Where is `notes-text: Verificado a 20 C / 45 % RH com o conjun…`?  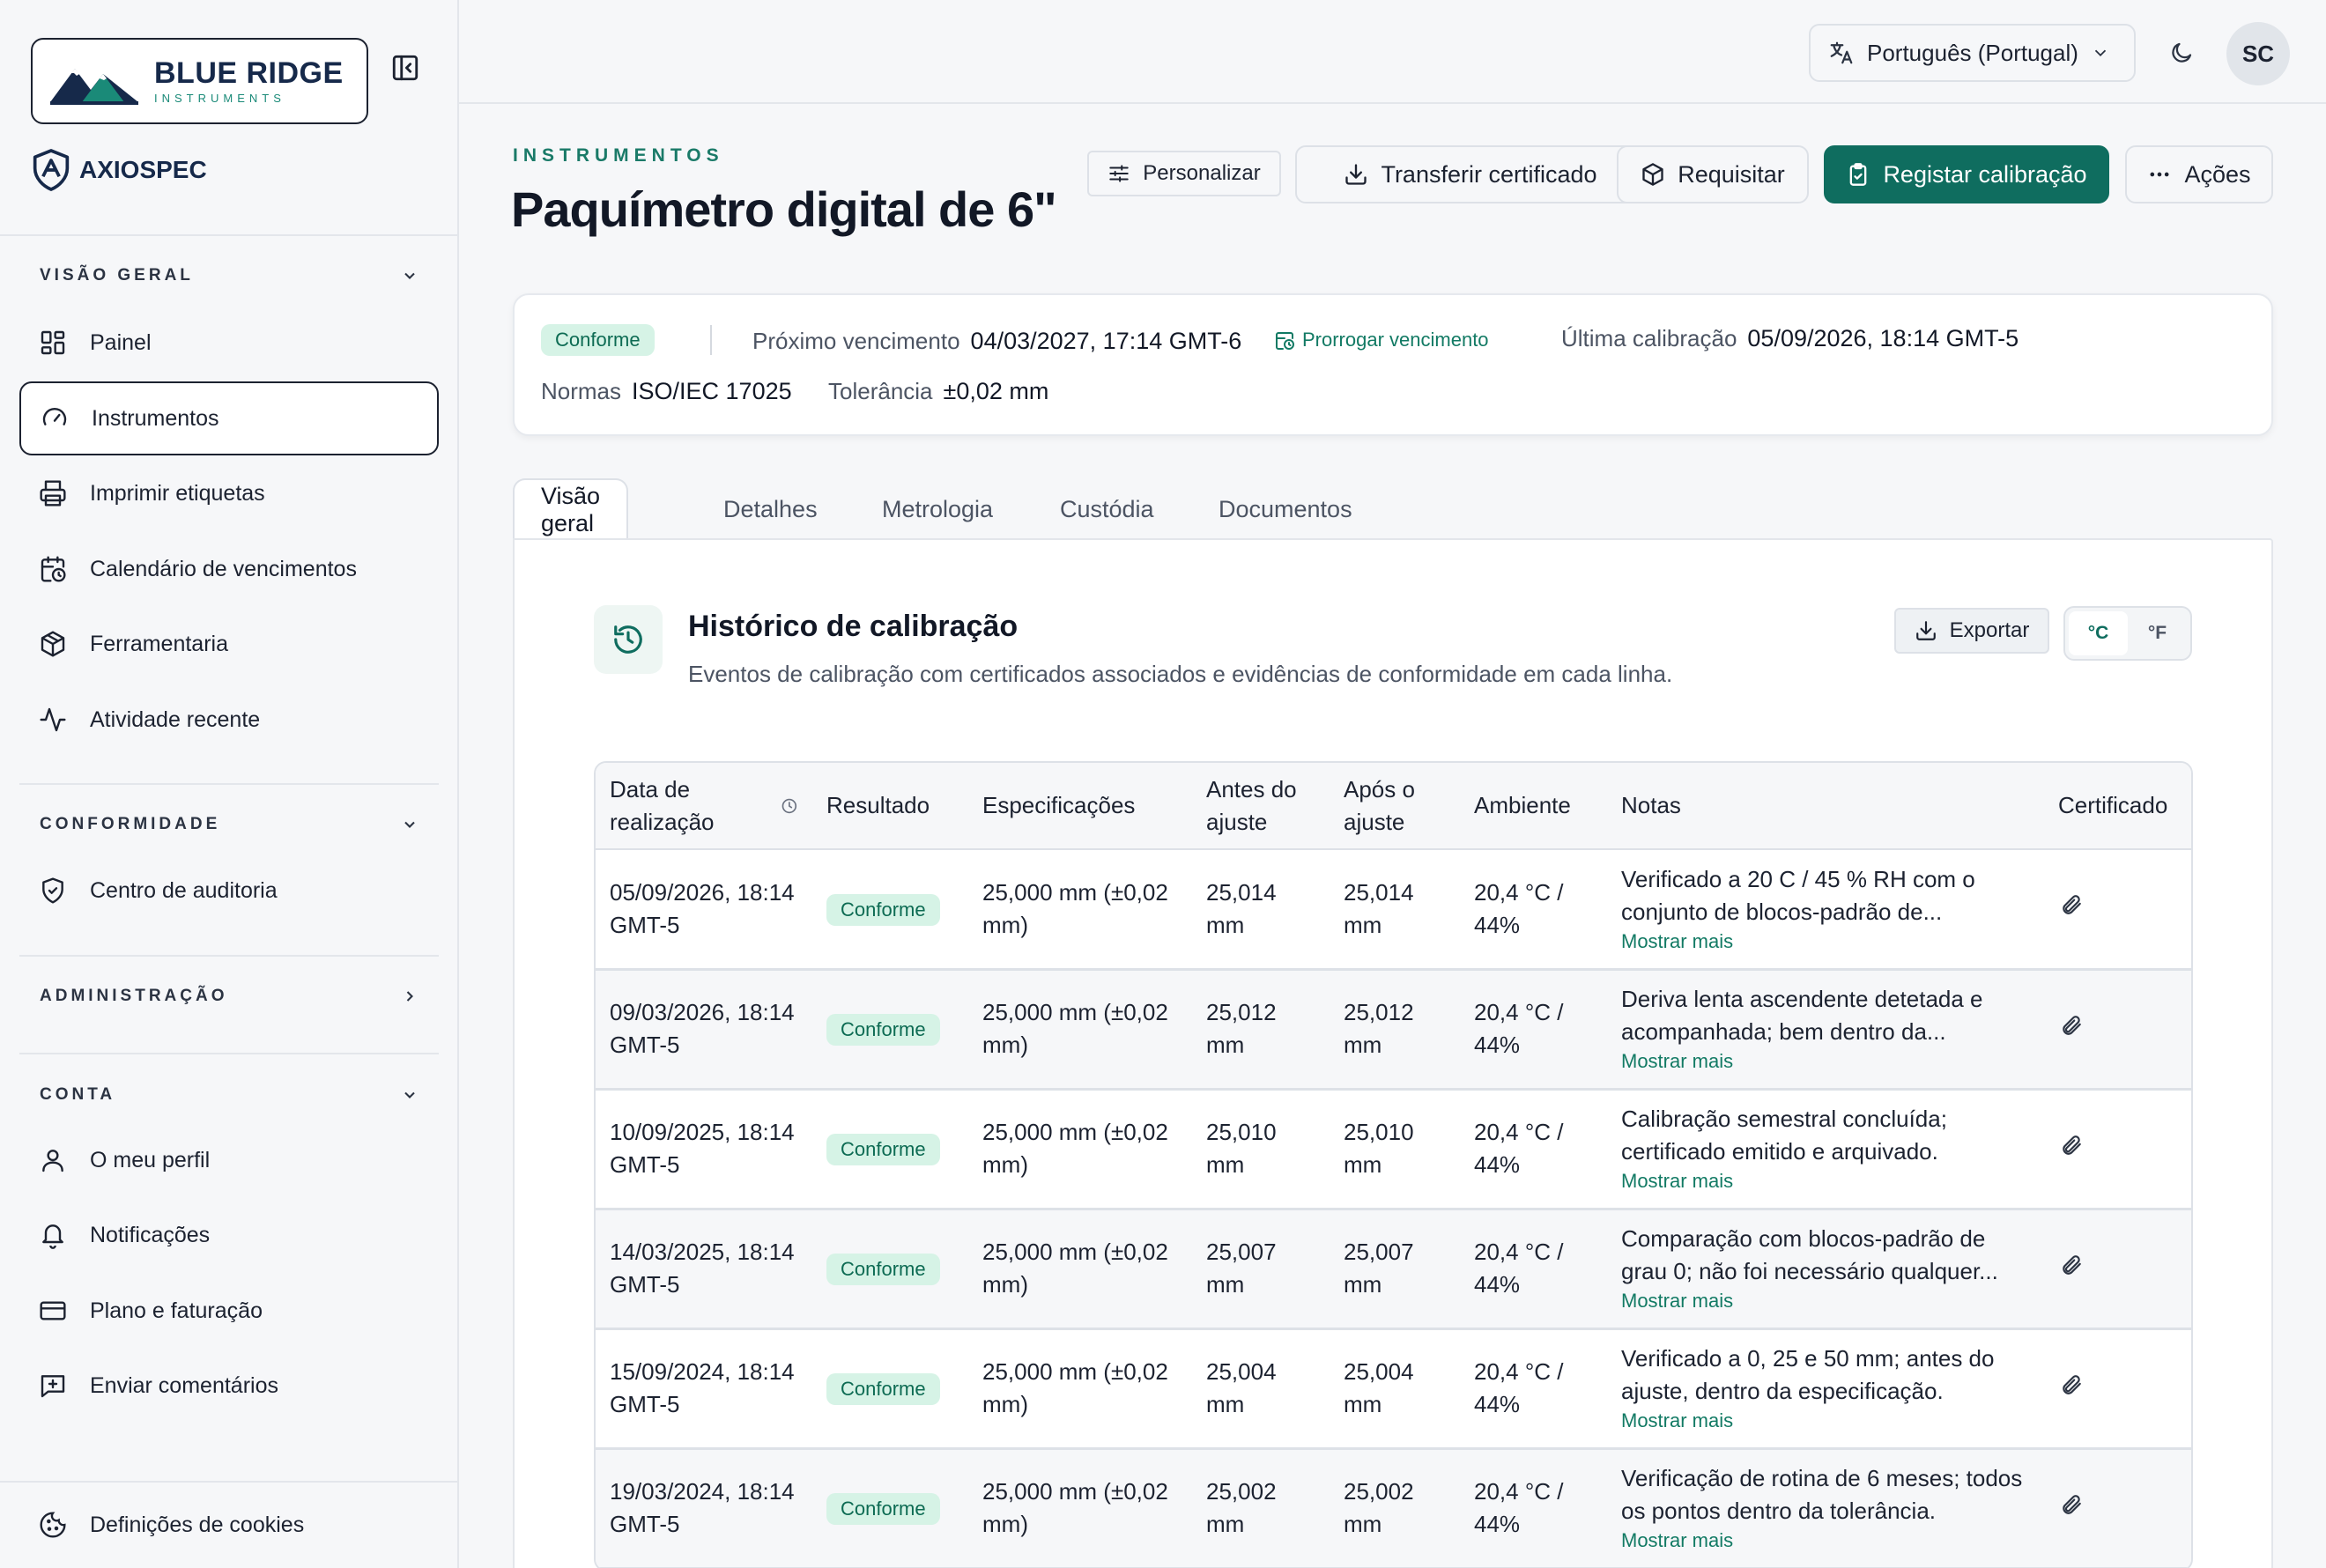 notes-text: Verificado a 20 C / 45 % RH com o conjun… is located at coordinates (1798, 895).